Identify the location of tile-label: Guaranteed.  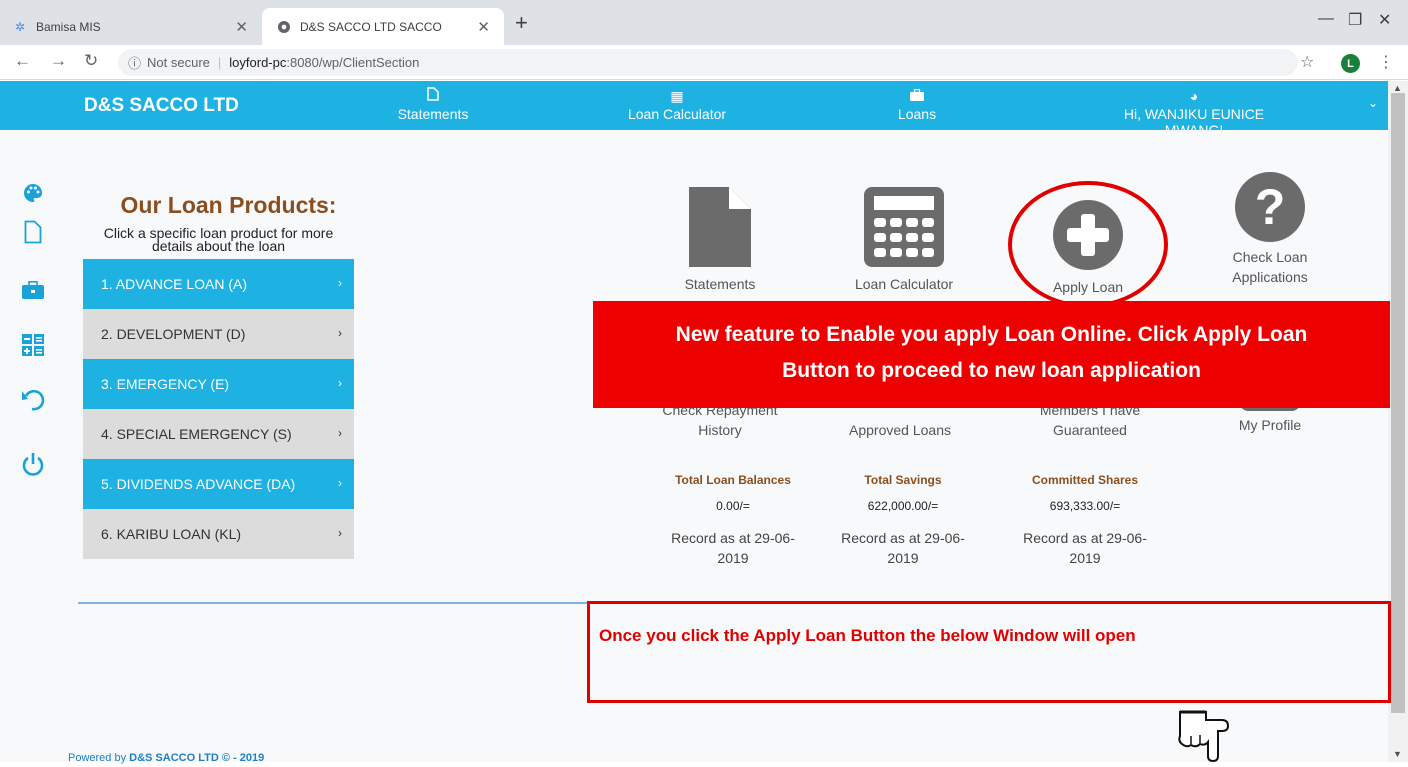
(1090, 430).